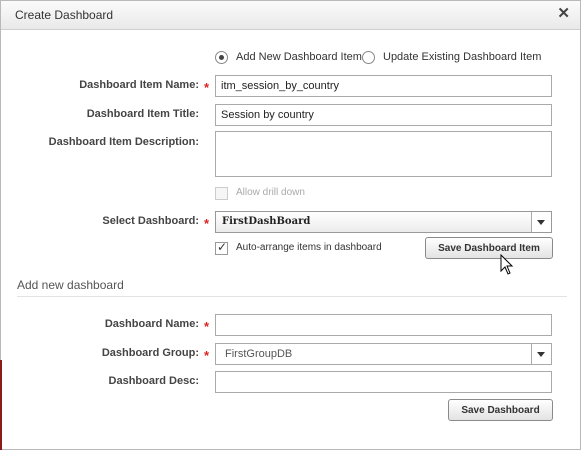 This screenshot has height=450, width=581. Describe the element at coordinates (489, 248) in the screenshot. I see `save-dashboard-item-button: Save Dashboard Item` at that location.